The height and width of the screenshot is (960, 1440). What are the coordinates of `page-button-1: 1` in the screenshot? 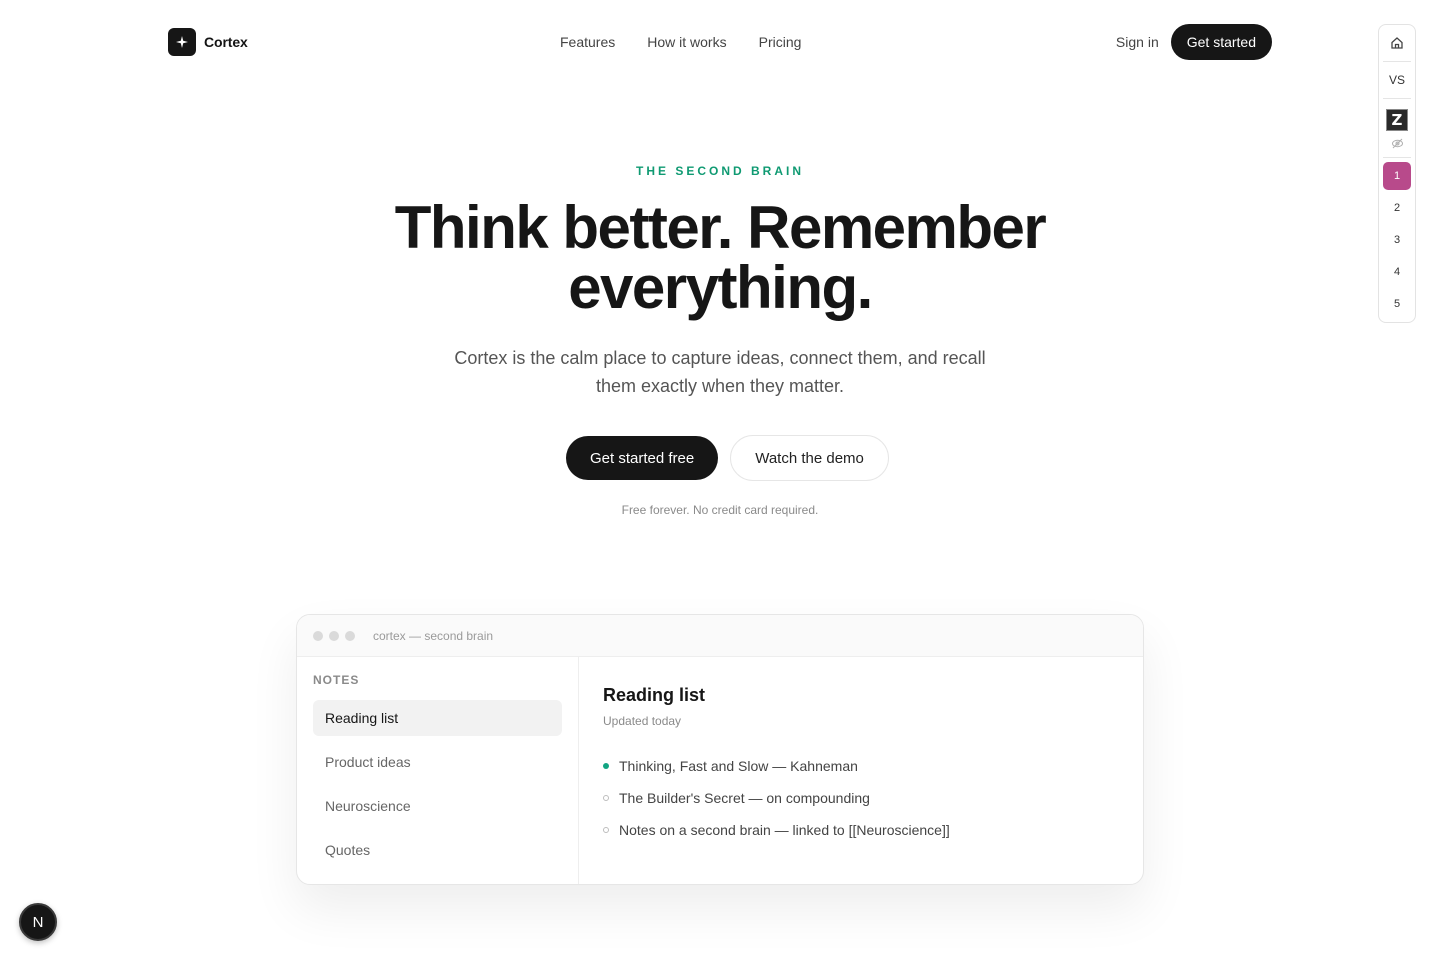 It's located at (1397, 176).